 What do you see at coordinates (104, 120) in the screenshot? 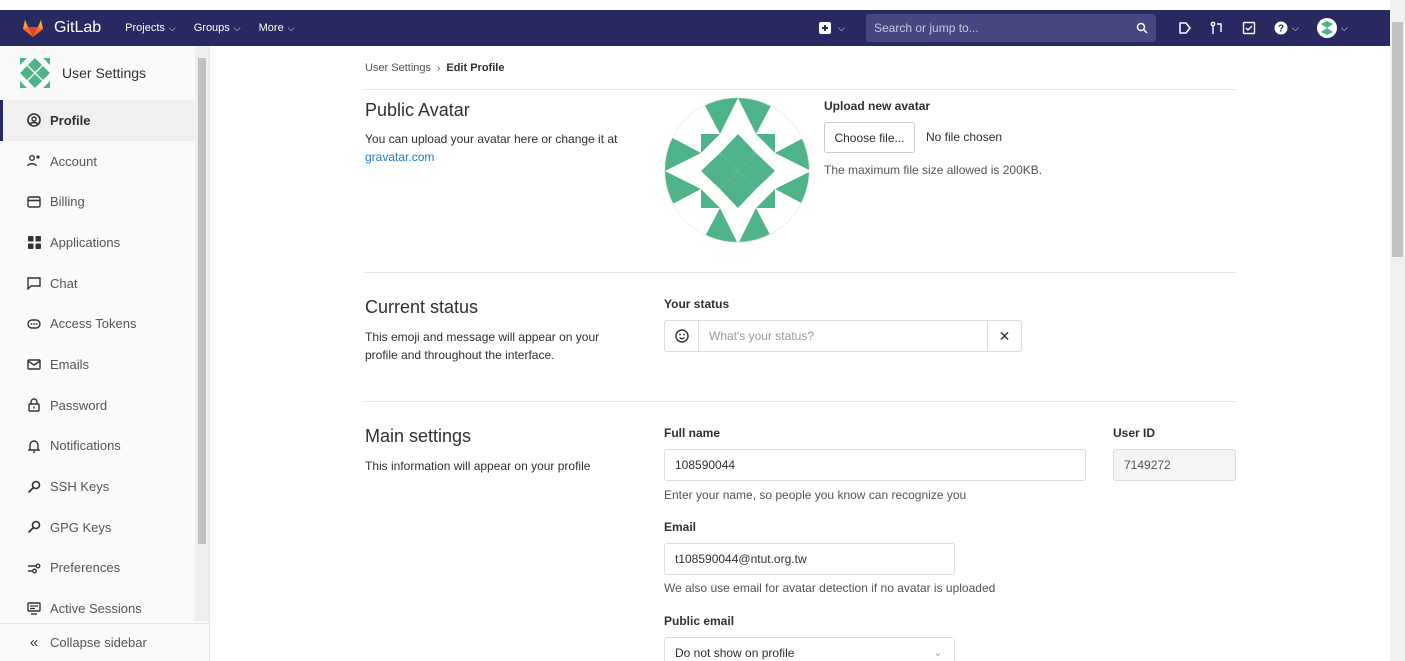
I see `sidebar-item-profile: Profile` at bounding box center [104, 120].